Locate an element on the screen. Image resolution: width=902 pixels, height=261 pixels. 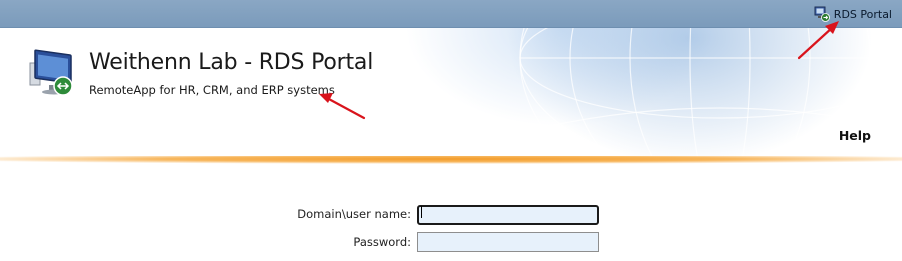
username-label: Domain\user name: is located at coordinates (354, 213).